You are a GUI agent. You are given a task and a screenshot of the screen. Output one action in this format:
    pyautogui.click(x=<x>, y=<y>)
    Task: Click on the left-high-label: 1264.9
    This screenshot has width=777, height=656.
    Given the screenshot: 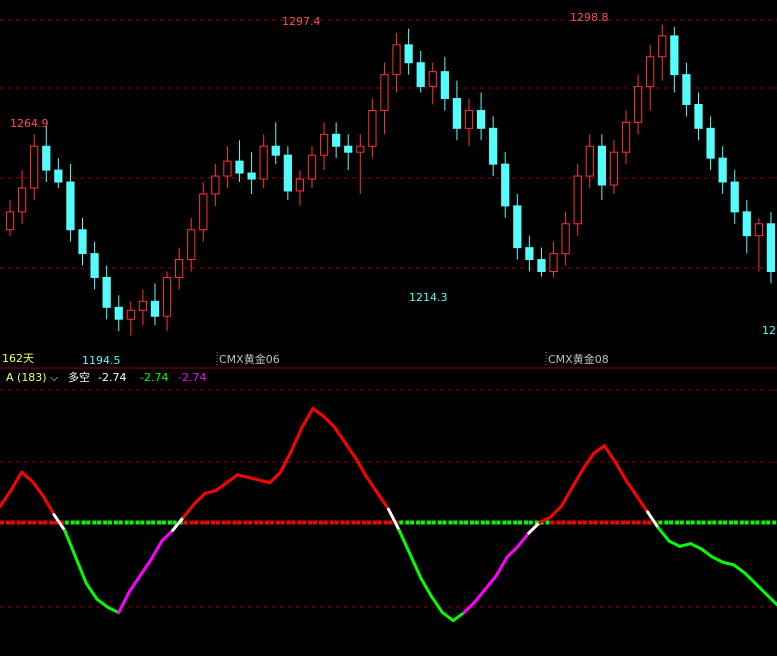 What is the action you would take?
    pyautogui.click(x=29, y=123)
    